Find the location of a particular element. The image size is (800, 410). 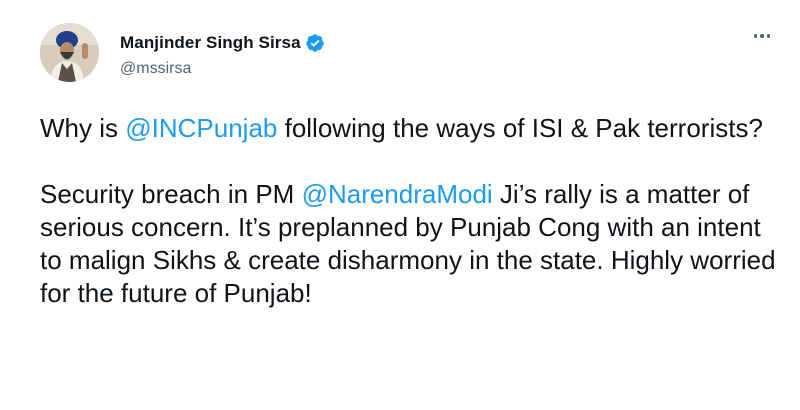

mention-link-narendramodi: @NarendraModi is located at coordinates (397, 194).